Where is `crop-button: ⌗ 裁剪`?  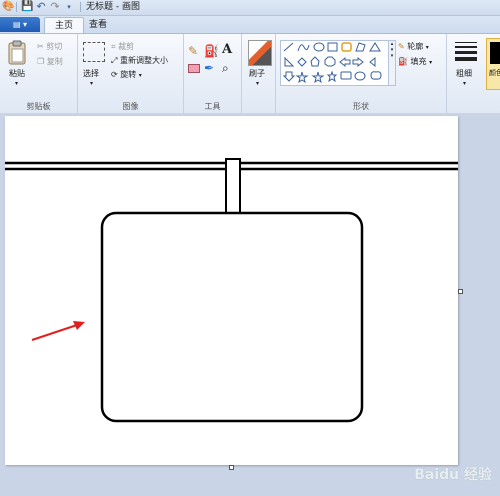 crop-button: ⌗ 裁剪 is located at coordinates (122, 46).